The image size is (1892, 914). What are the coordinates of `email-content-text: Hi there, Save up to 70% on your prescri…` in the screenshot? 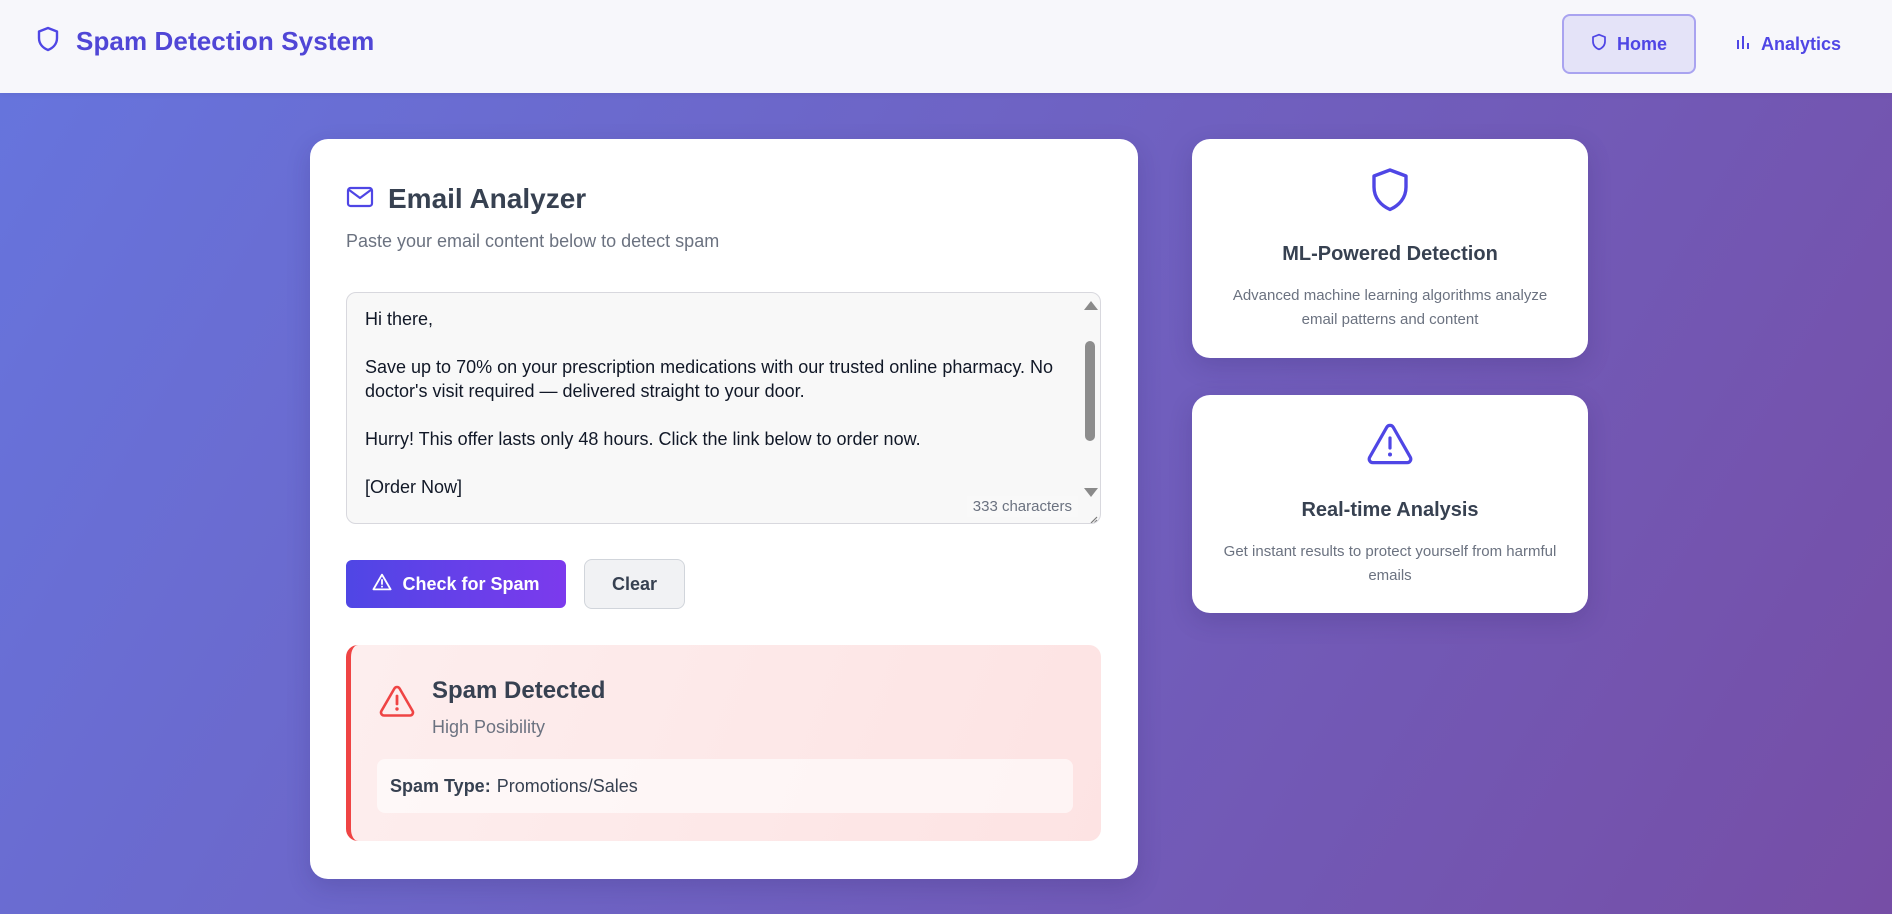 It's located at (715, 403).